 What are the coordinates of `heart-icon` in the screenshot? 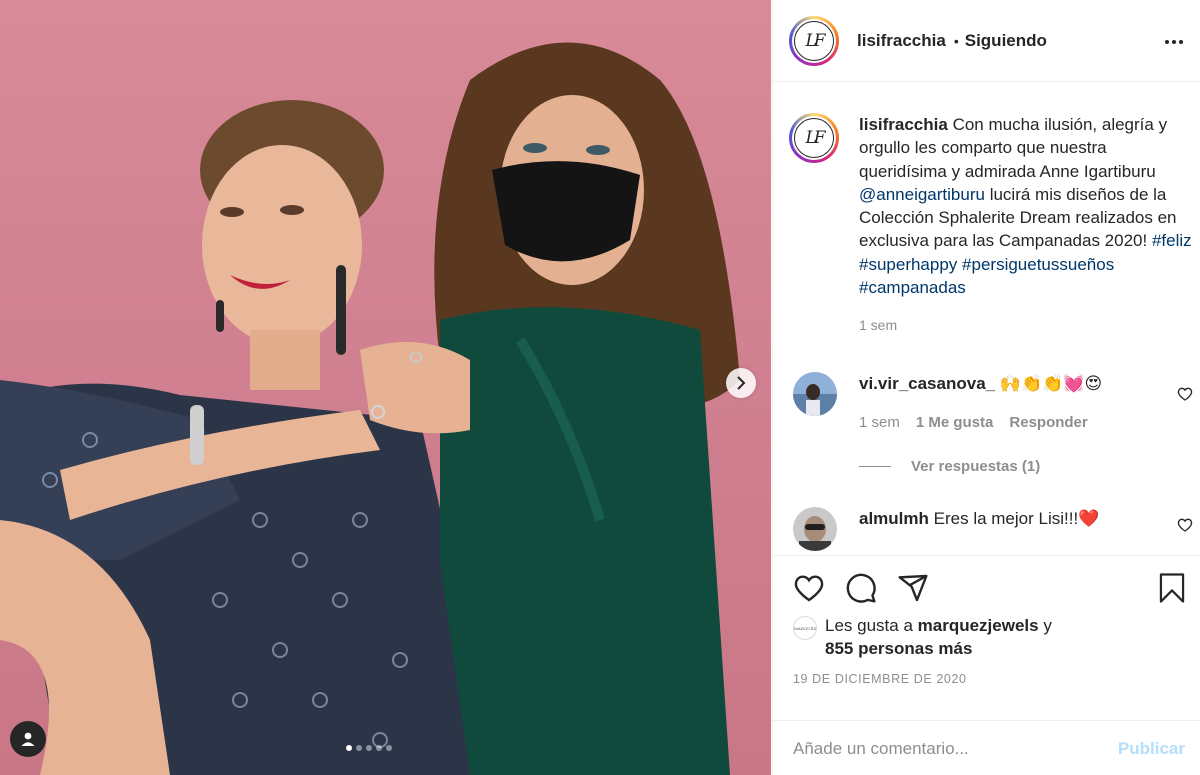 It's located at (809, 588).